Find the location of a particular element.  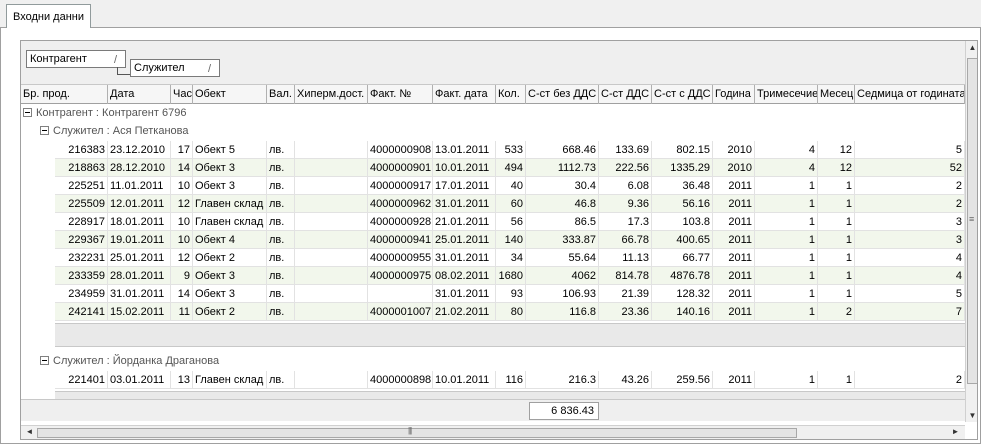

table-cell: 4000000898 is located at coordinates (400, 380).